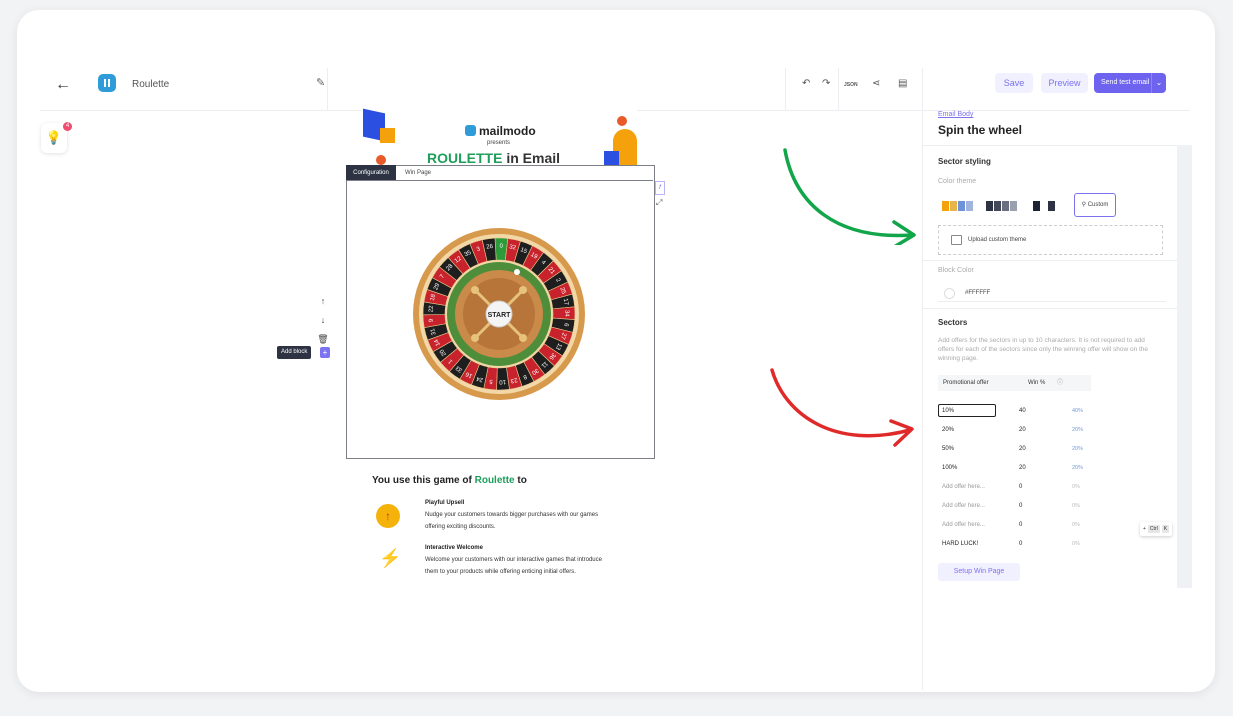 This screenshot has width=1233, height=716. Describe the element at coordinates (151, 84) in the screenshot. I see `template-title: Roulette` at that location.